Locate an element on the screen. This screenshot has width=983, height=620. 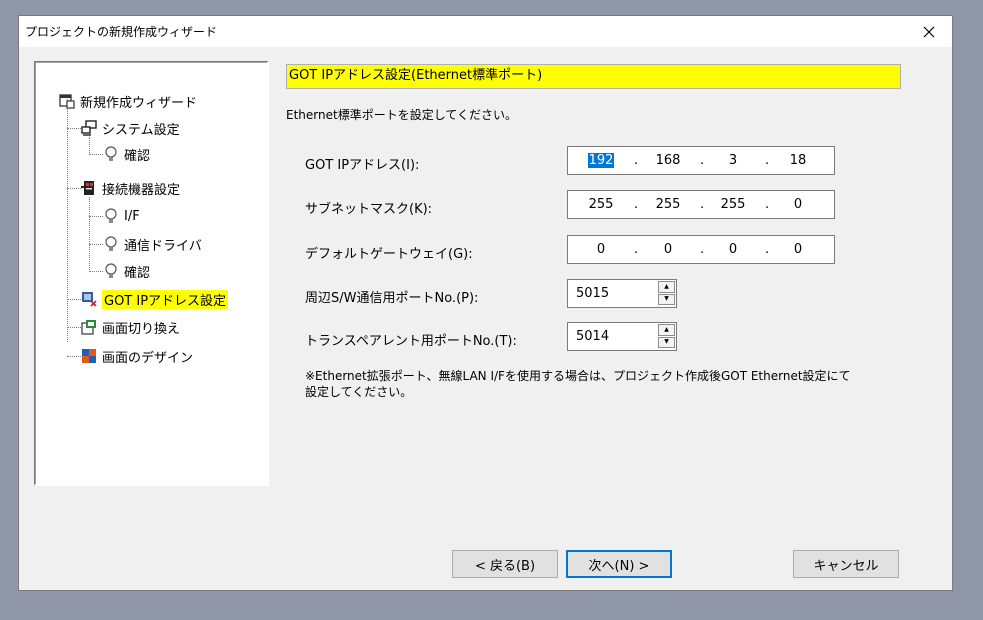
gateway-octet-4: 0 is located at coordinates (798, 249).